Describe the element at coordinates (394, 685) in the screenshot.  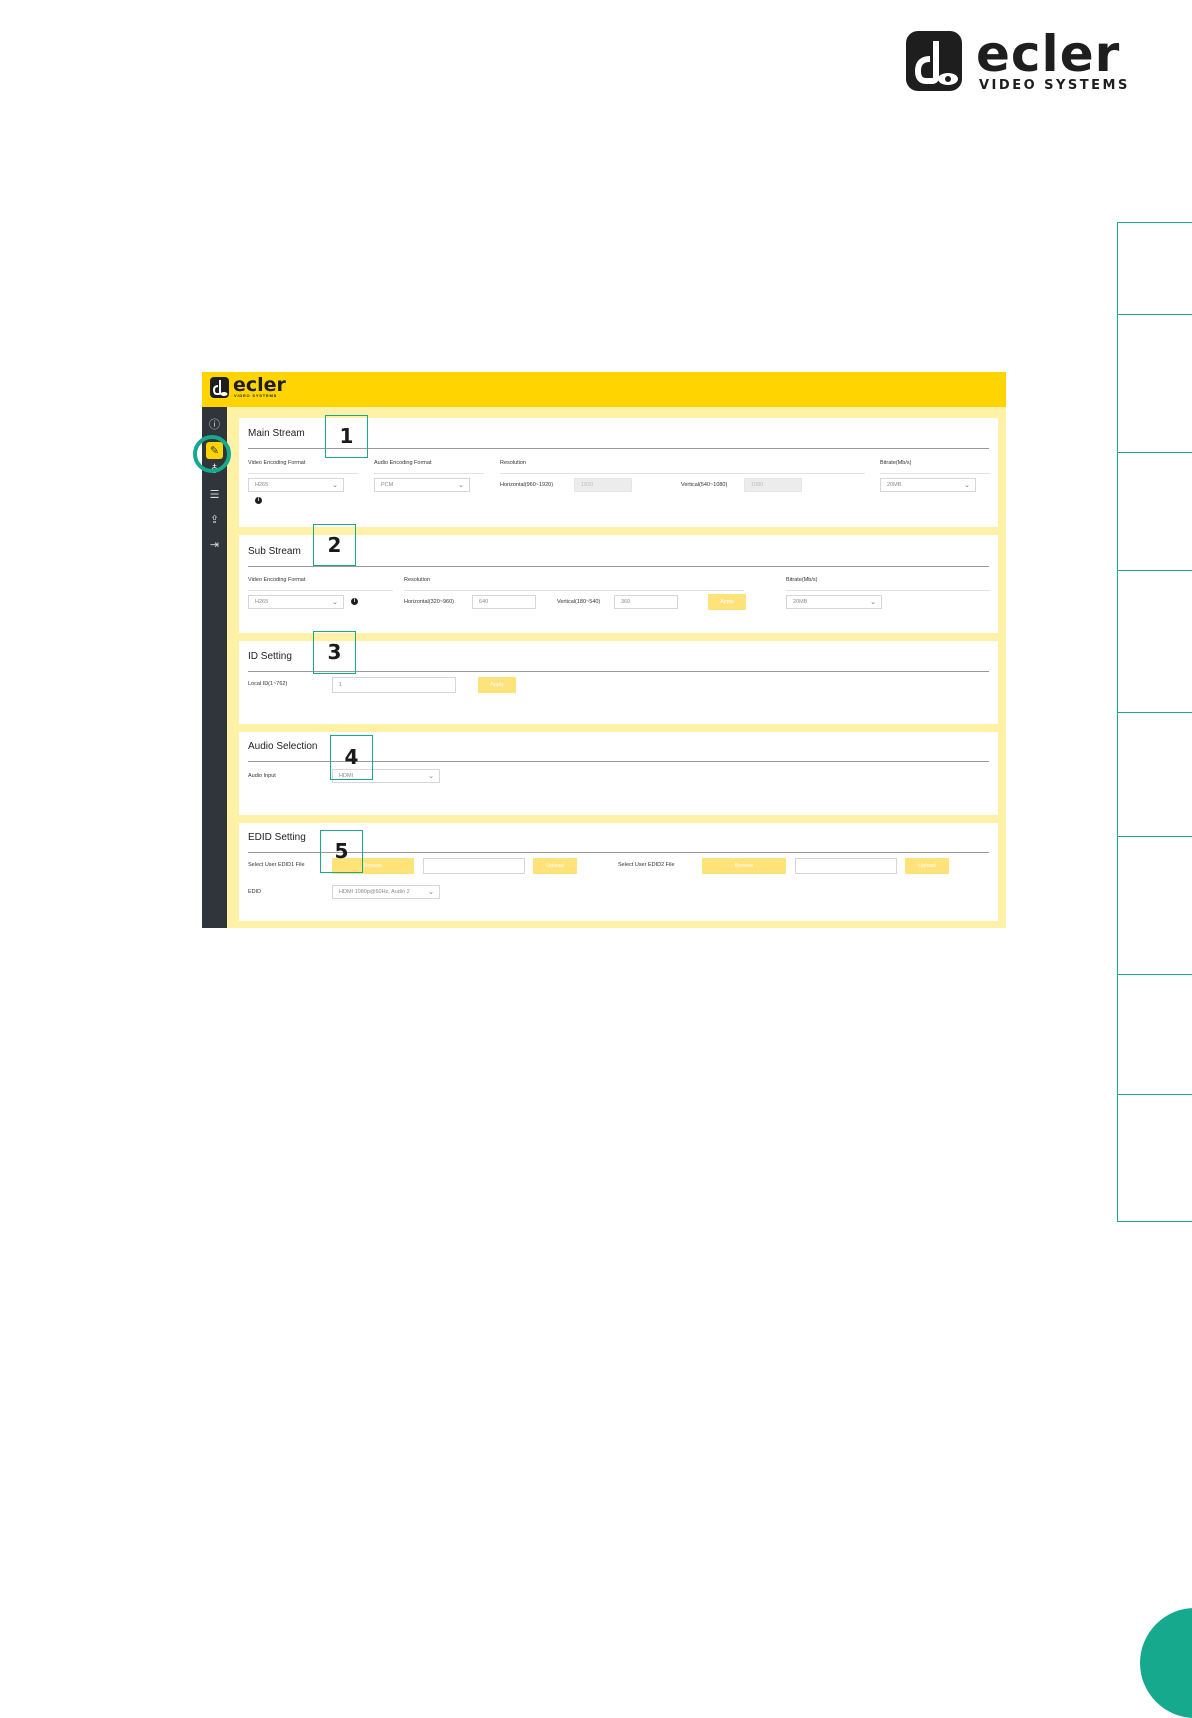
I see `local-id-input: 1` at that location.